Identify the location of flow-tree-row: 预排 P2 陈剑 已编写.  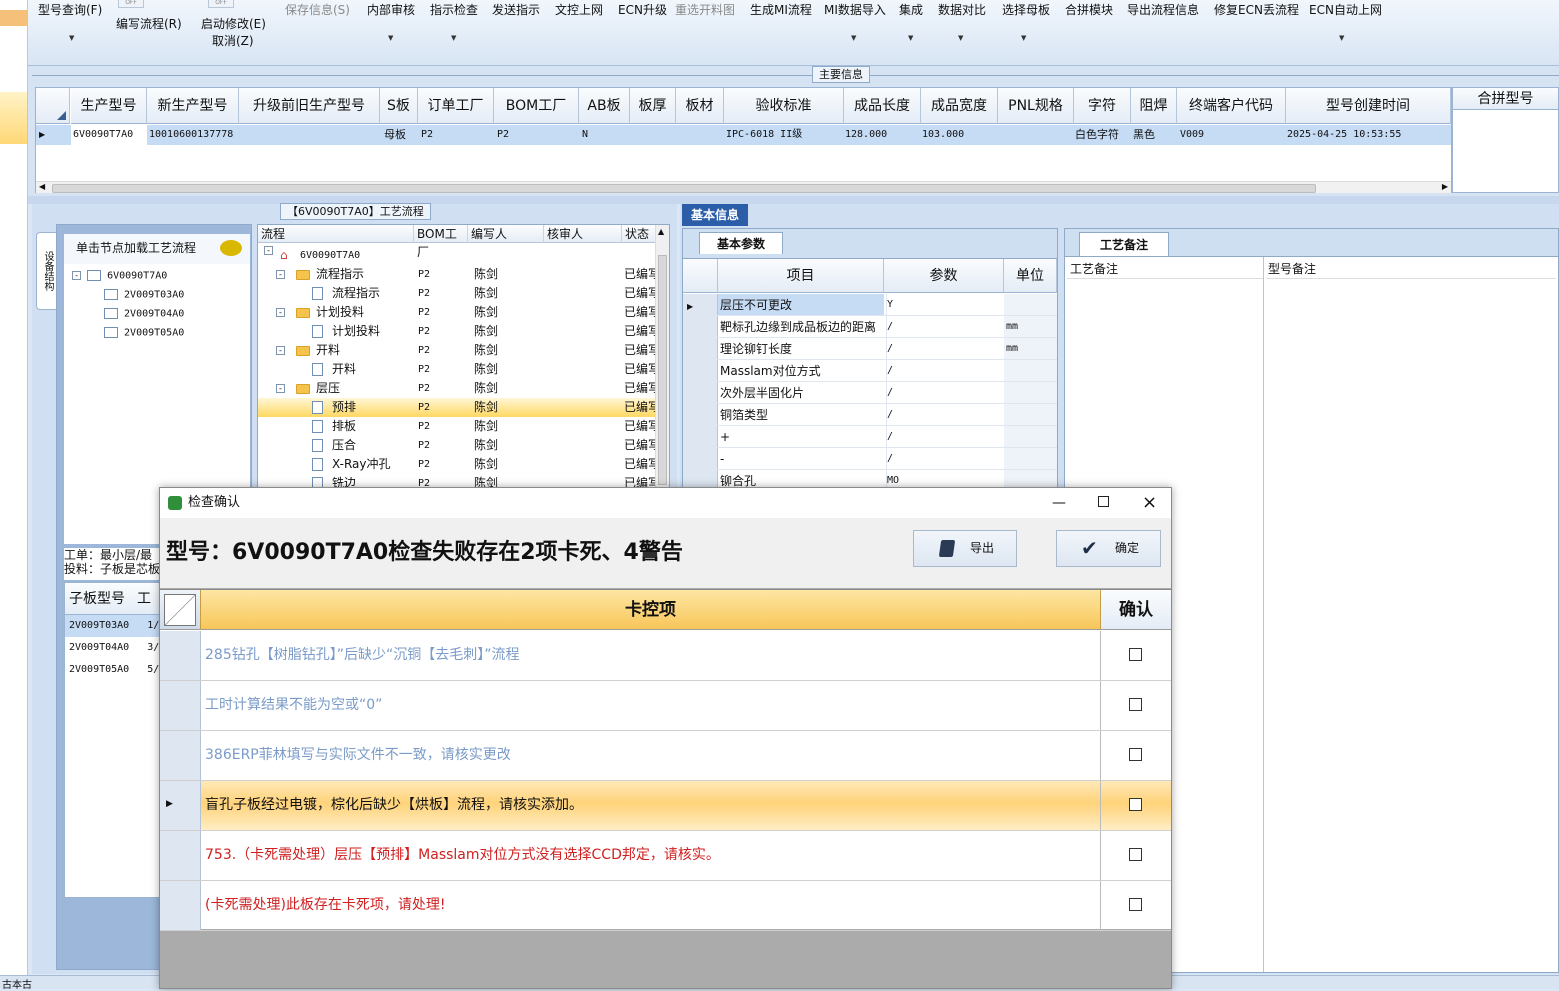
(457, 407).